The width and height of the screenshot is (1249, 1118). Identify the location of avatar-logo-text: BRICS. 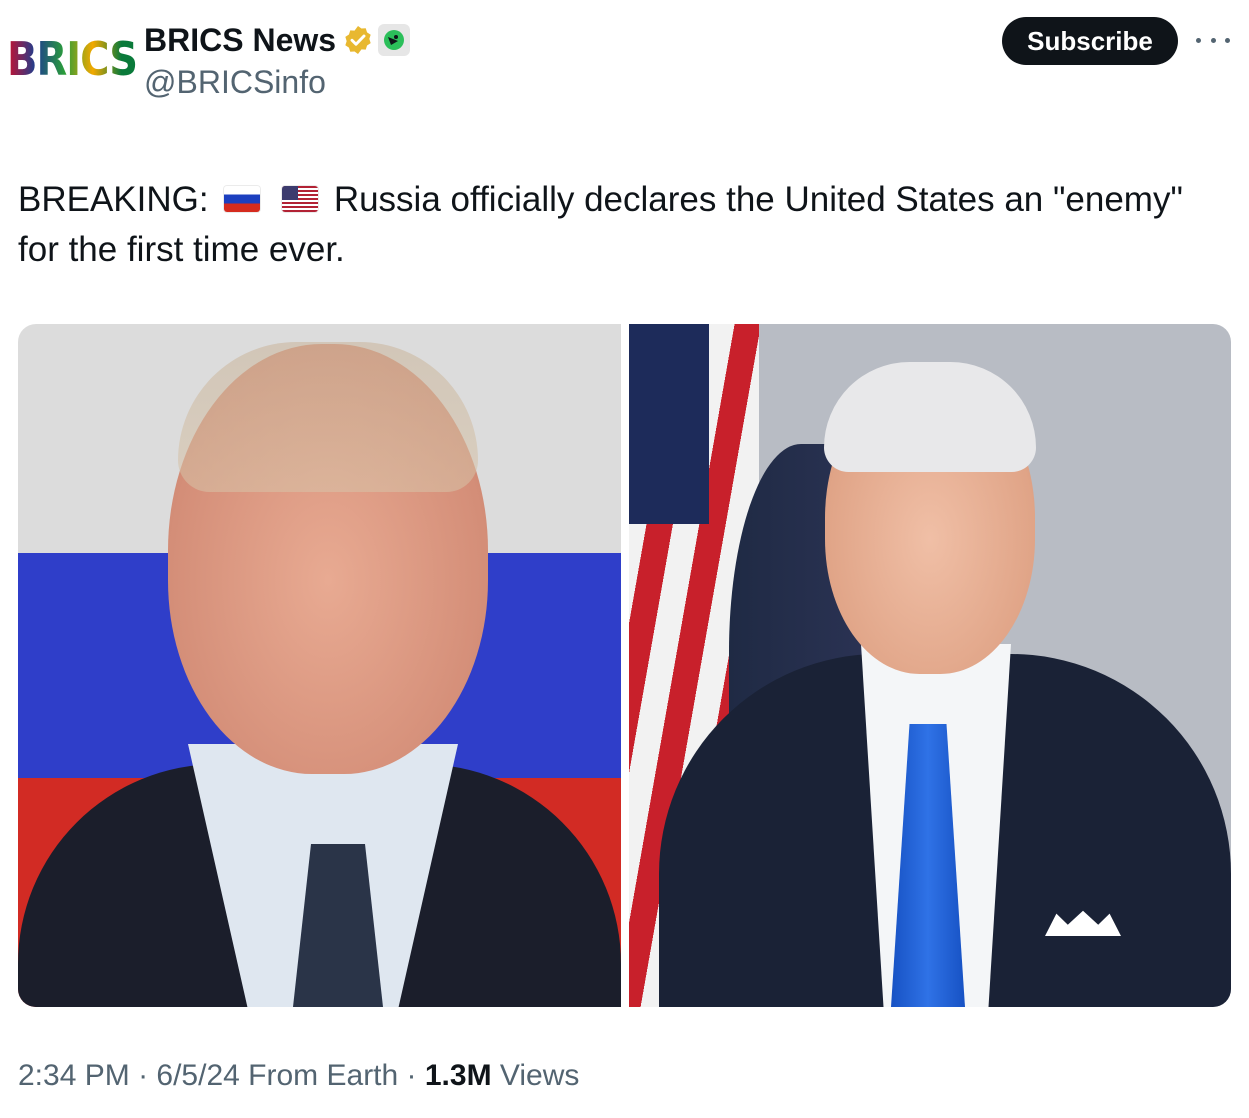
(72, 60).